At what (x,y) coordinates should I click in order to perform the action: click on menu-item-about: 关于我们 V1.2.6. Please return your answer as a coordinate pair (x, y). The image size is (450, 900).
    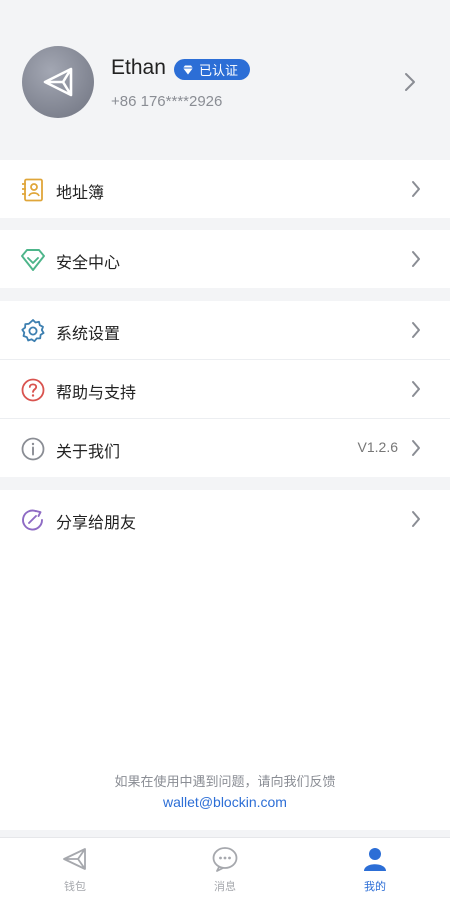
    Looking at the image, I should click on (225, 448).